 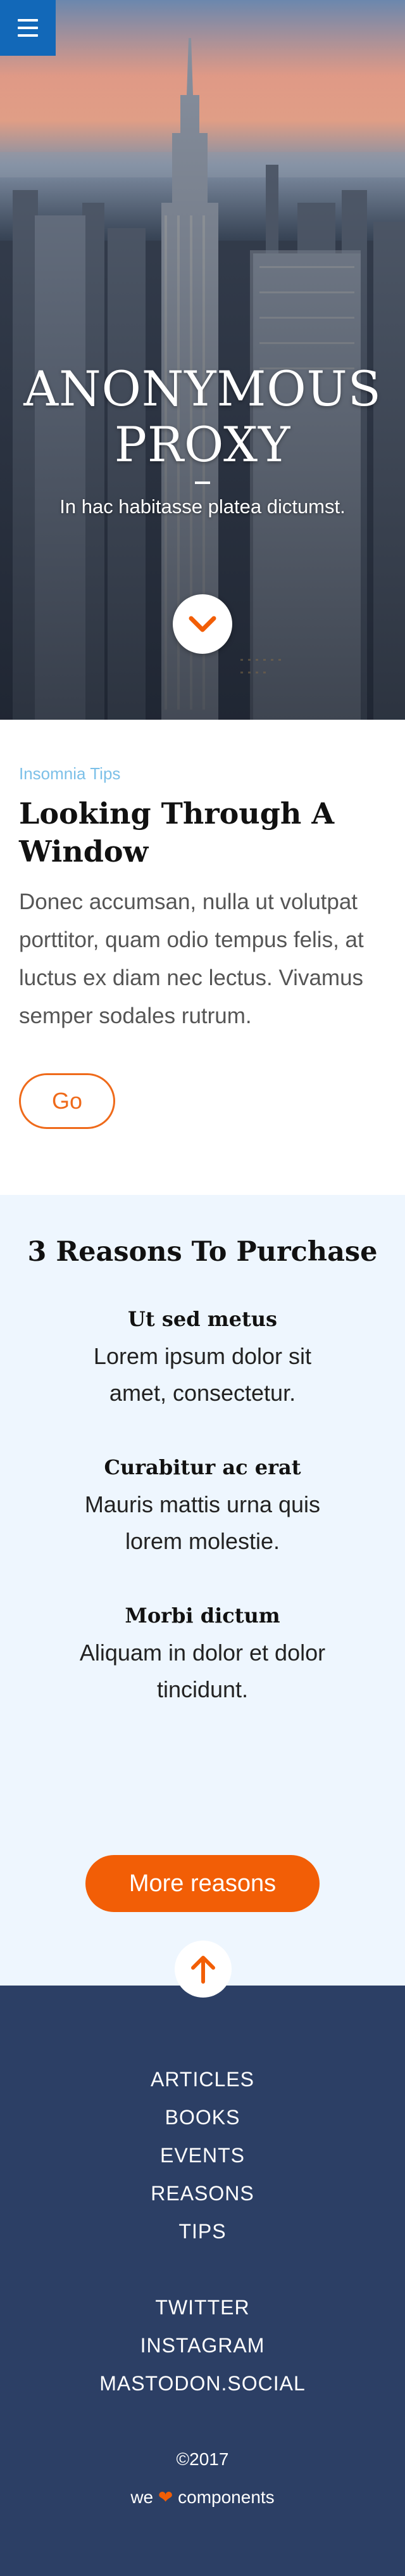 I want to click on footer-social: TWITTER INSTAGRAM MASTODON.SOCIAL, so click(x=202, y=2345).